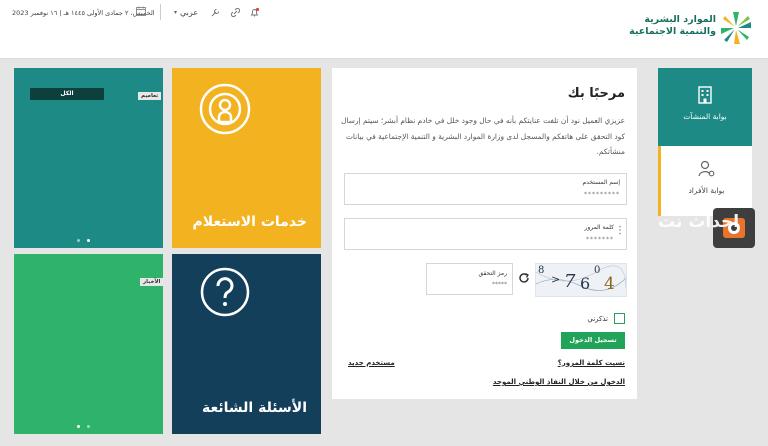 The image size is (768, 446). I want to click on captcha-char: 4, so click(609, 284).